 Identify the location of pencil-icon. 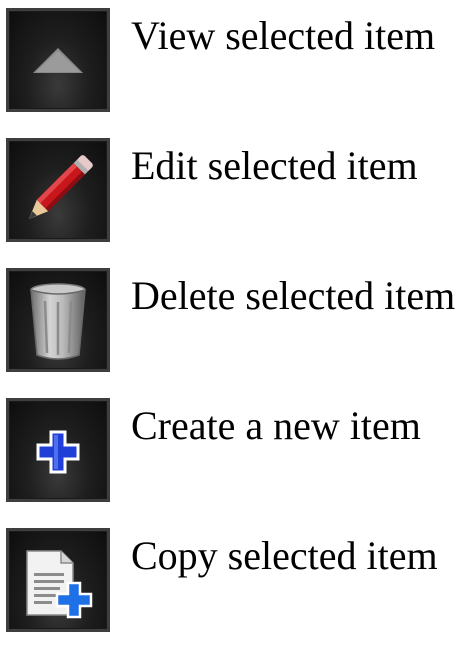
(61, 187).